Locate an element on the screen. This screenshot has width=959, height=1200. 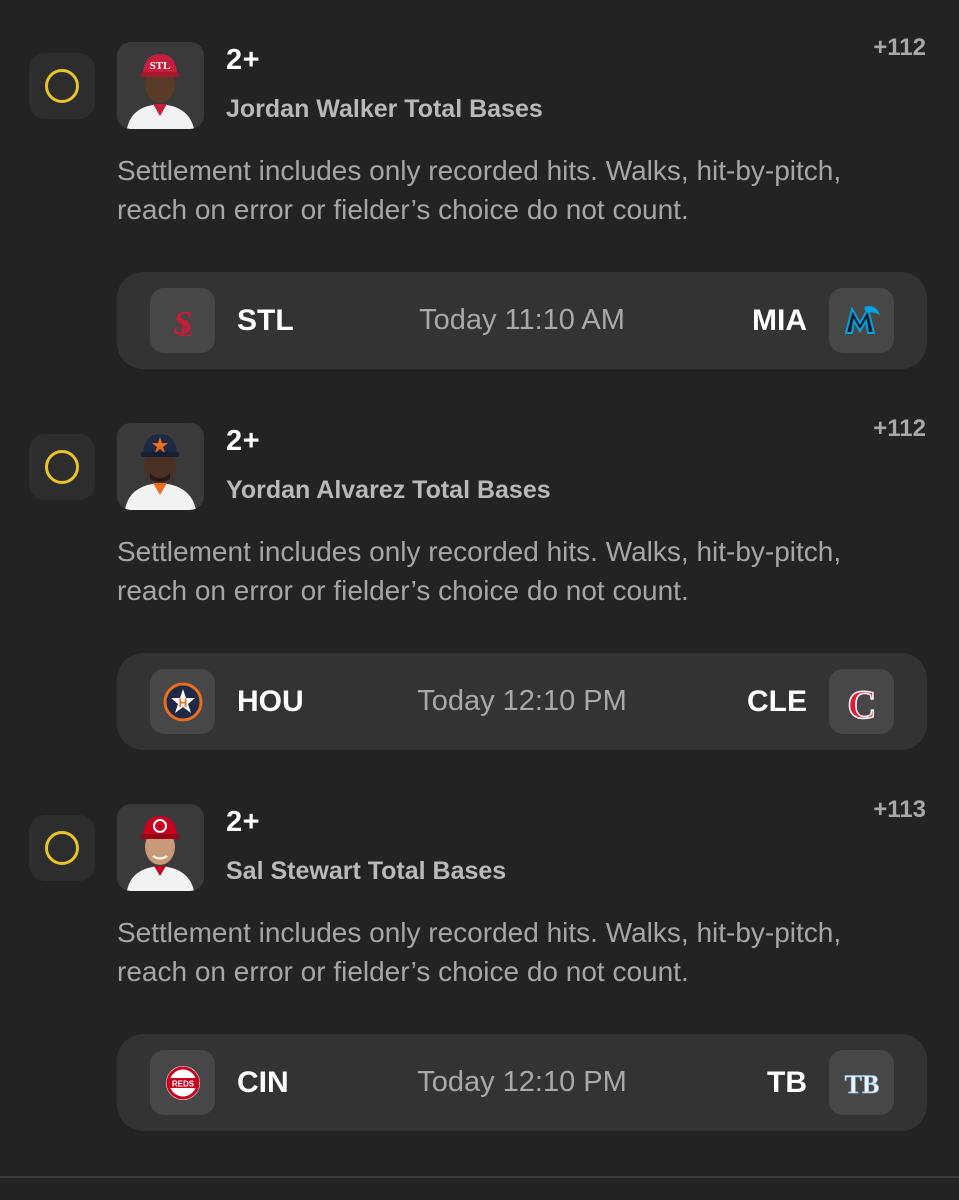
player-avatar: STL is located at coordinates (160, 85).